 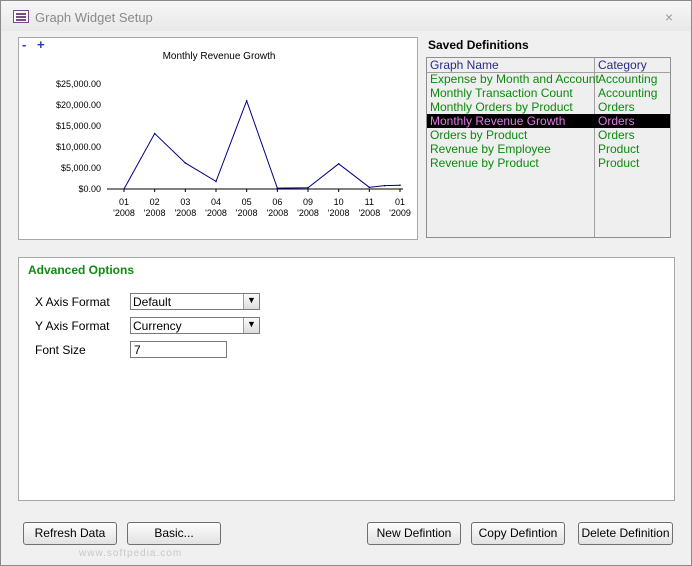 I want to click on saved-definitions-title: Saved Definitions, so click(x=478, y=45).